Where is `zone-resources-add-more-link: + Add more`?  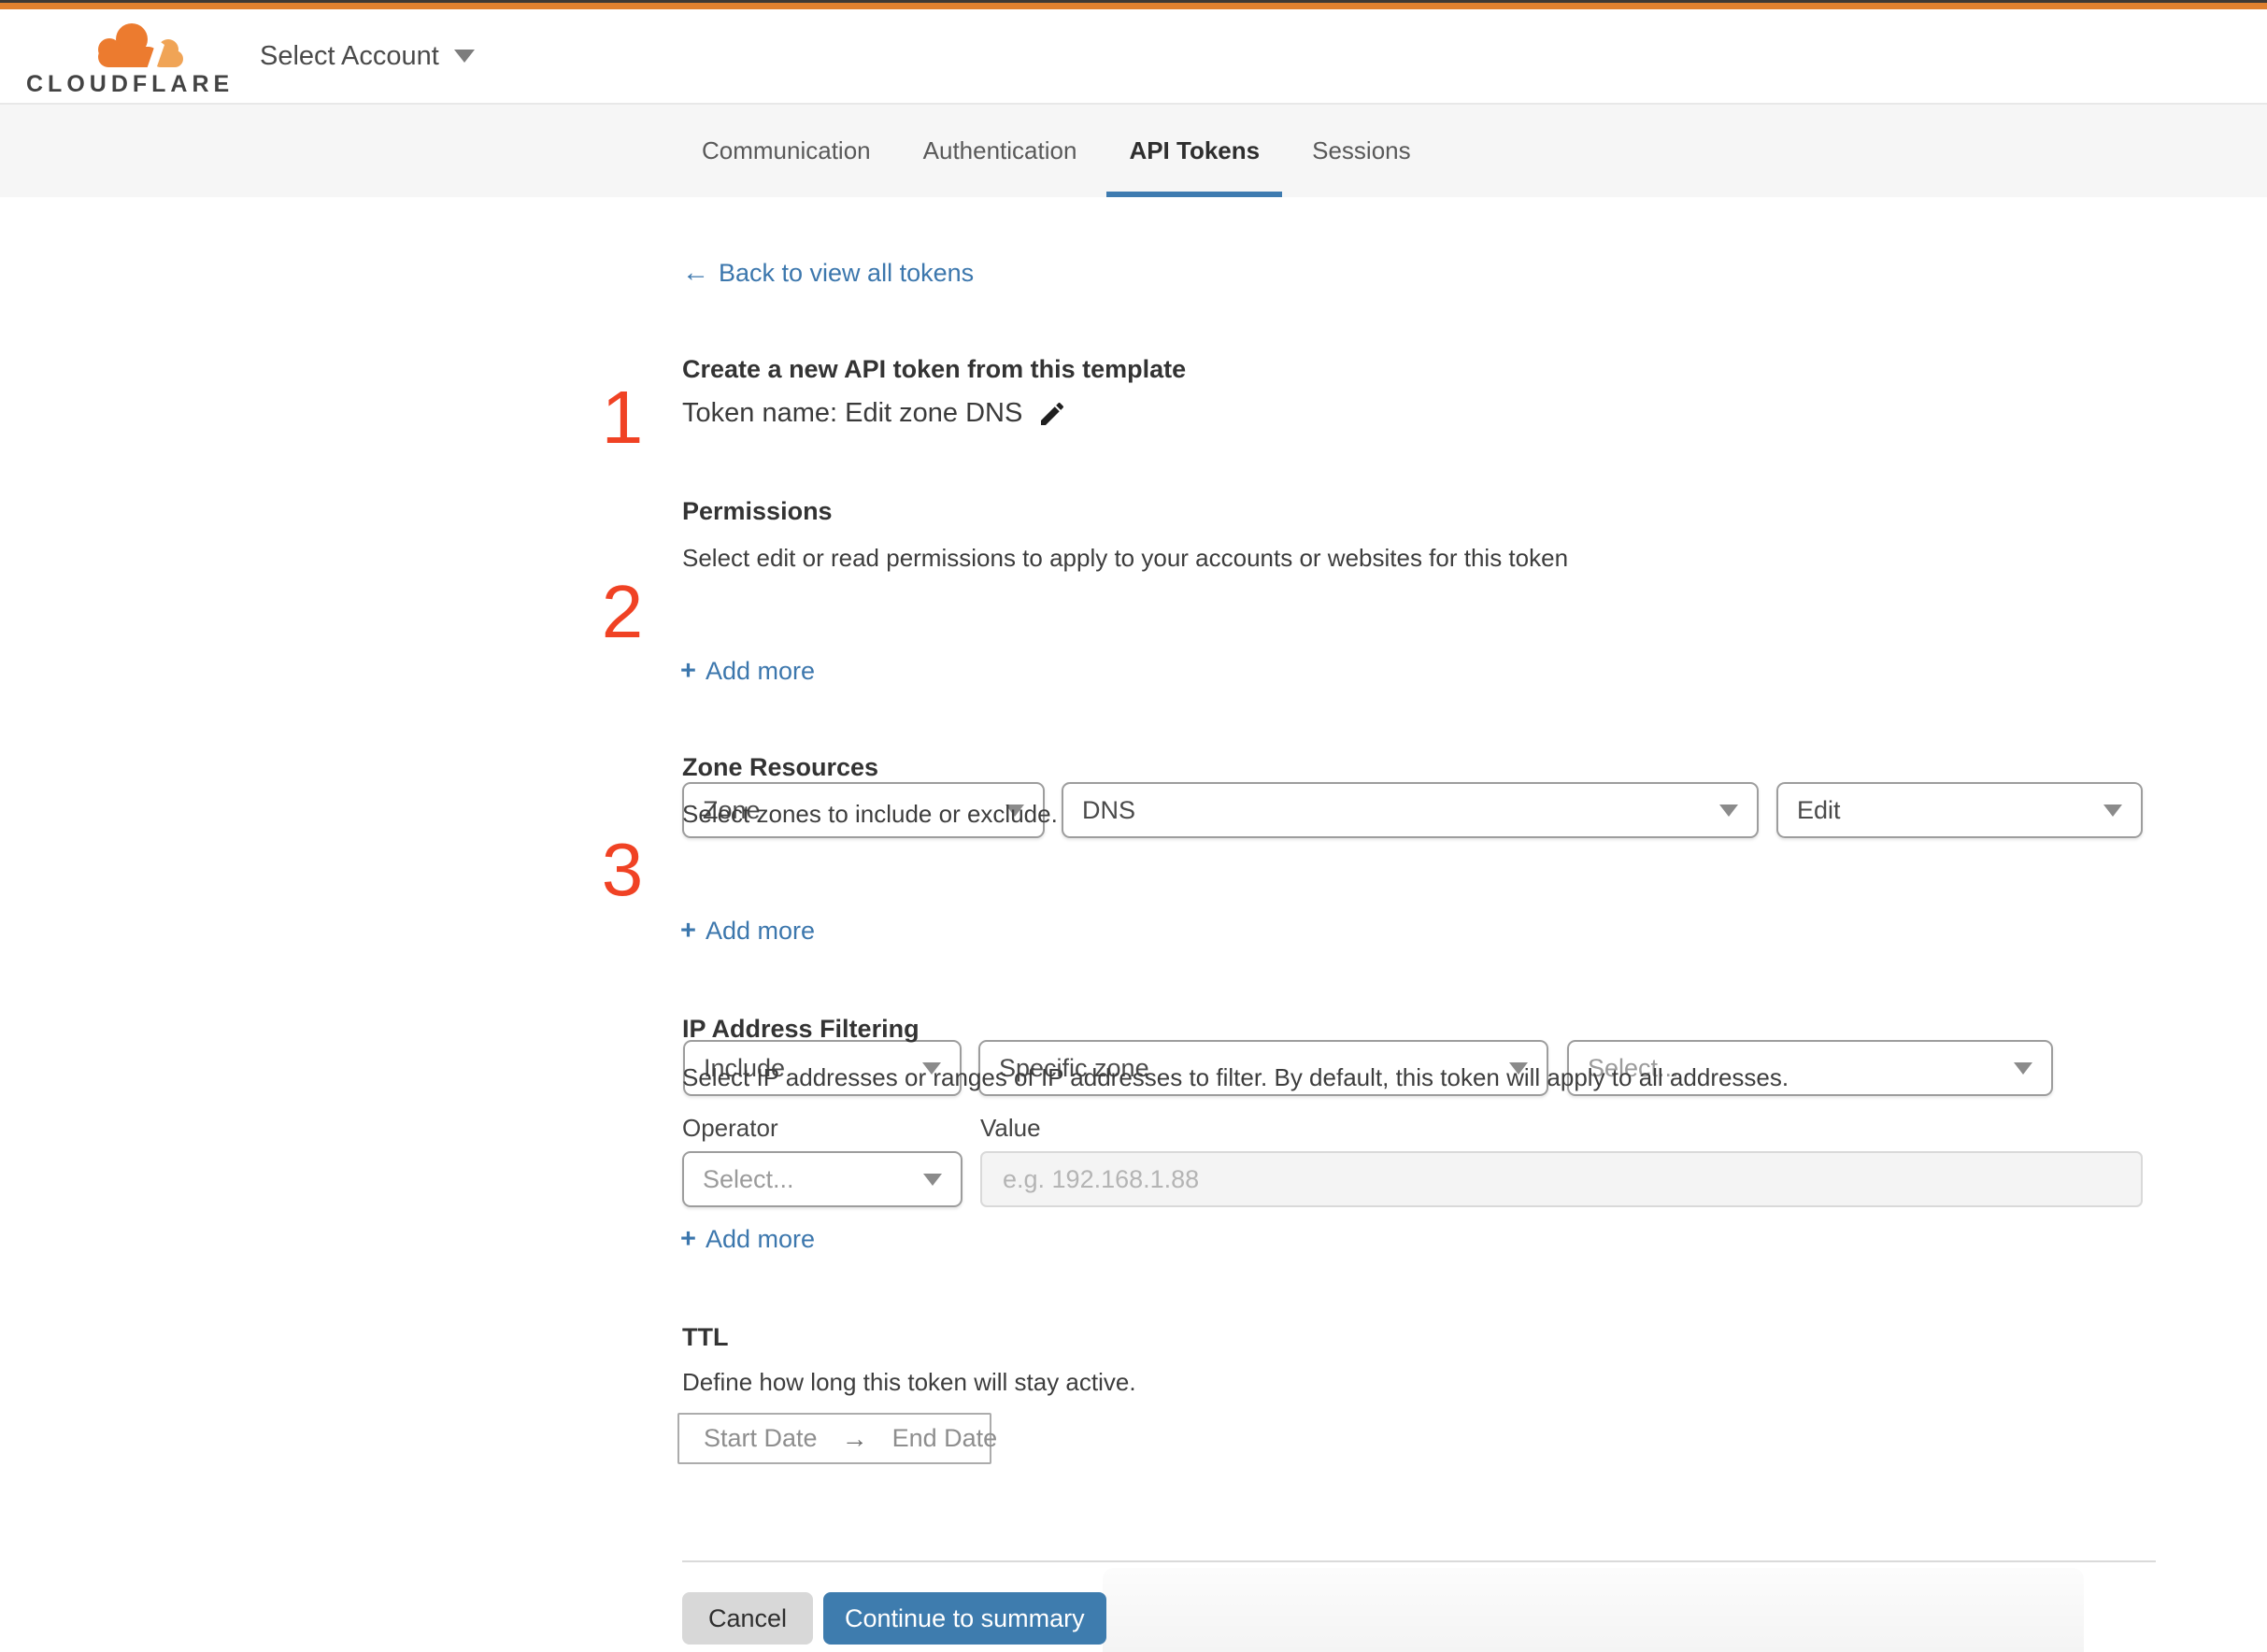 zone-resources-add-more-link: + Add more is located at coordinates (748, 931).